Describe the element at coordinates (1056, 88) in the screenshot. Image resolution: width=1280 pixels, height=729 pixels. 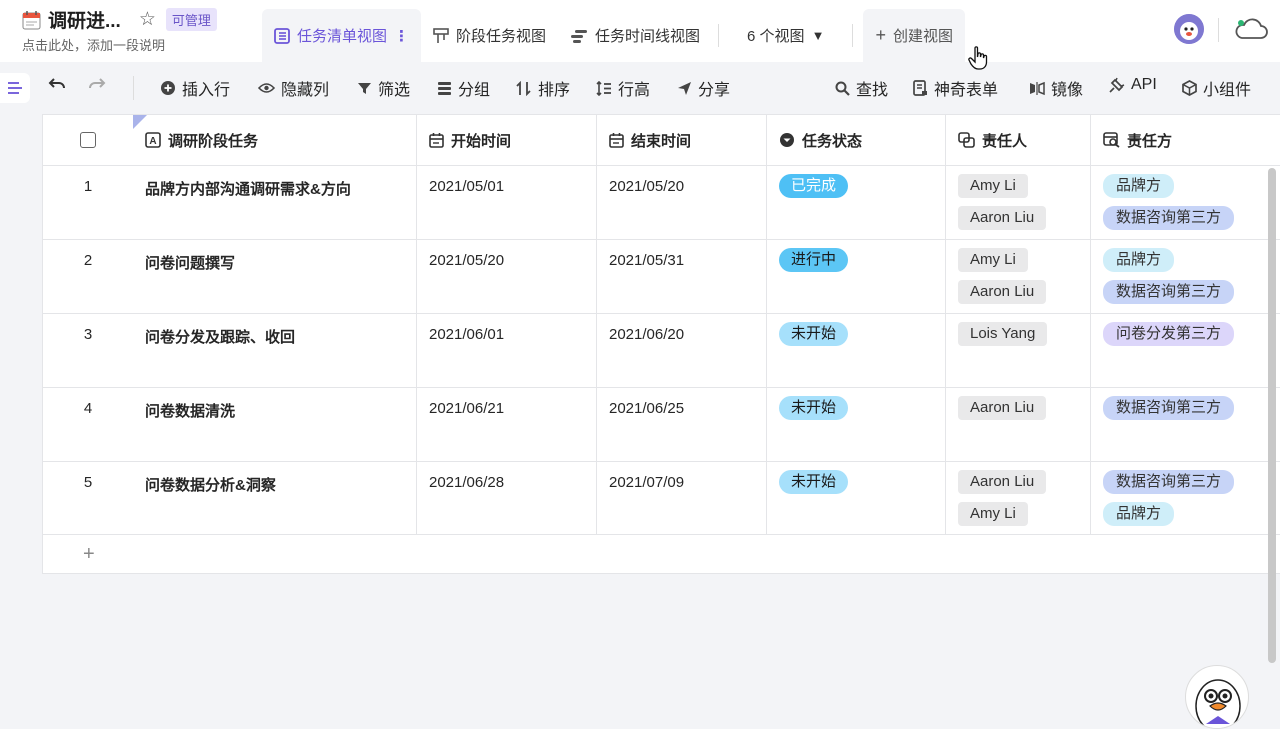
I see `mirror-button: 镜像` at that location.